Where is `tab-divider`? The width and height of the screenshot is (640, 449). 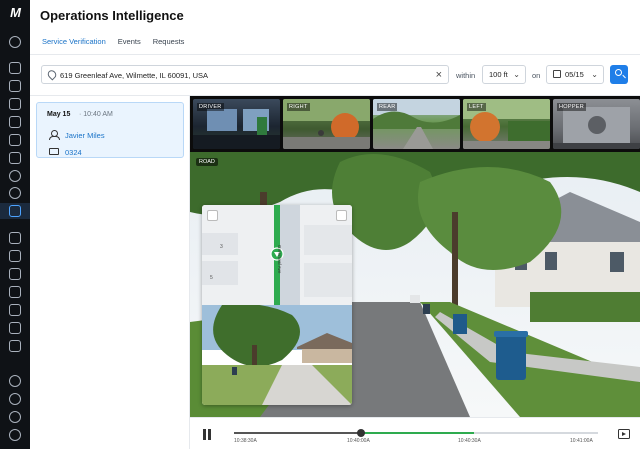 tab-divider is located at coordinates (335, 54).